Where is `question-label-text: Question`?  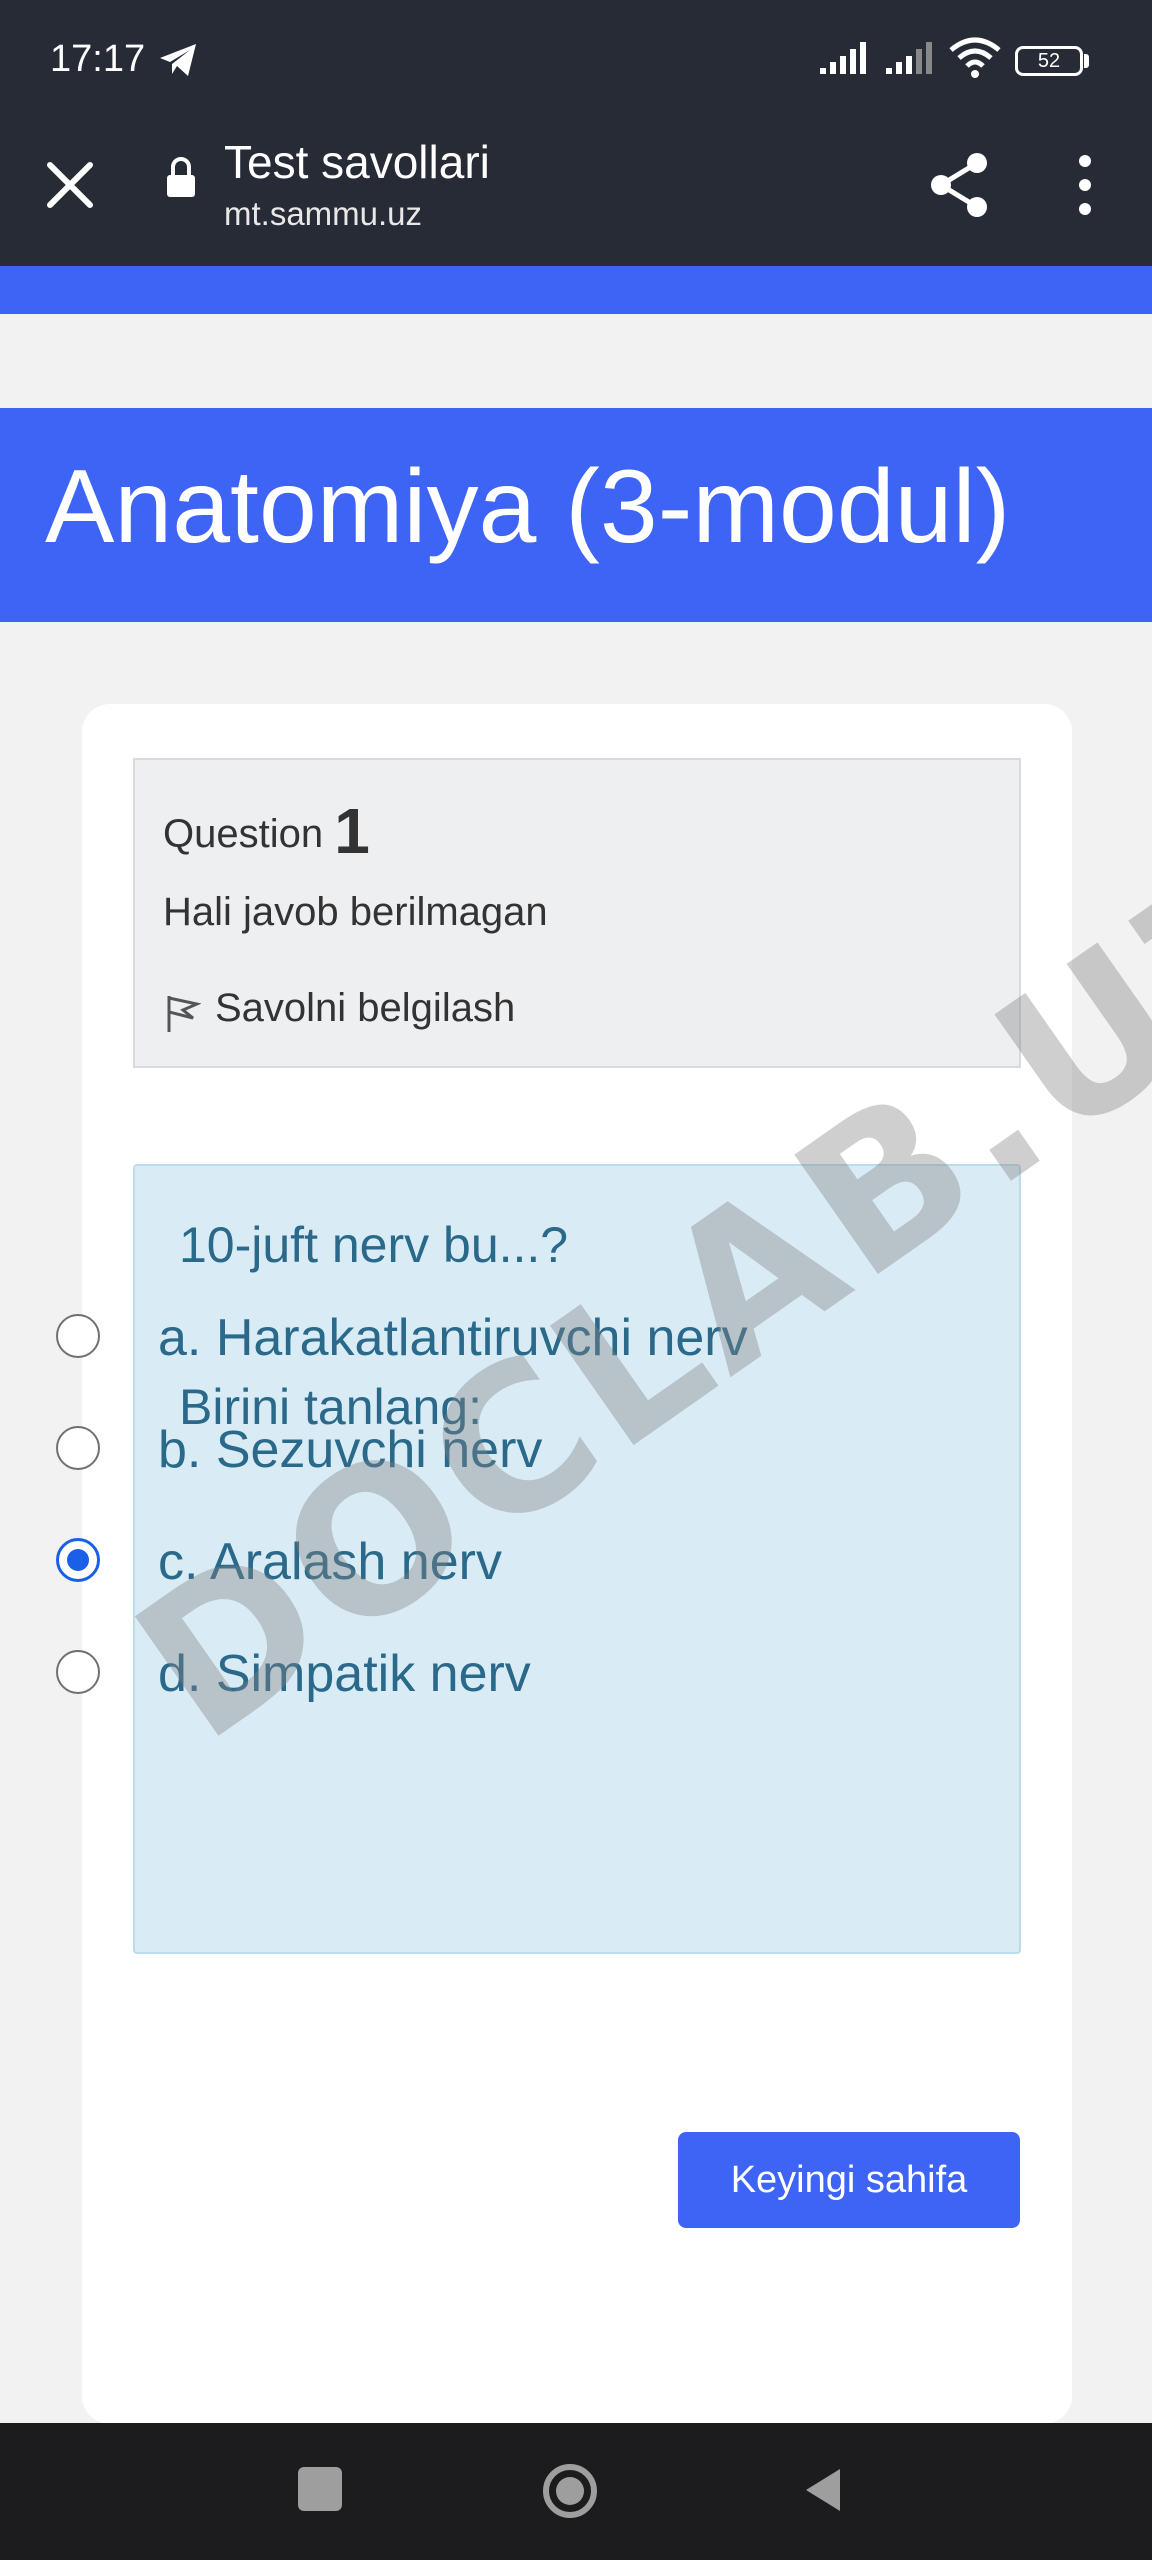
question-label-text: Question is located at coordinates (243, 834).